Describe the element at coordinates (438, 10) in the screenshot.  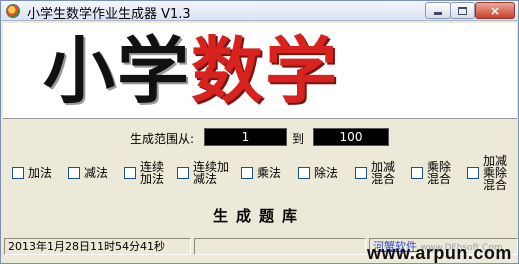
I see `minimize-button` at that location.